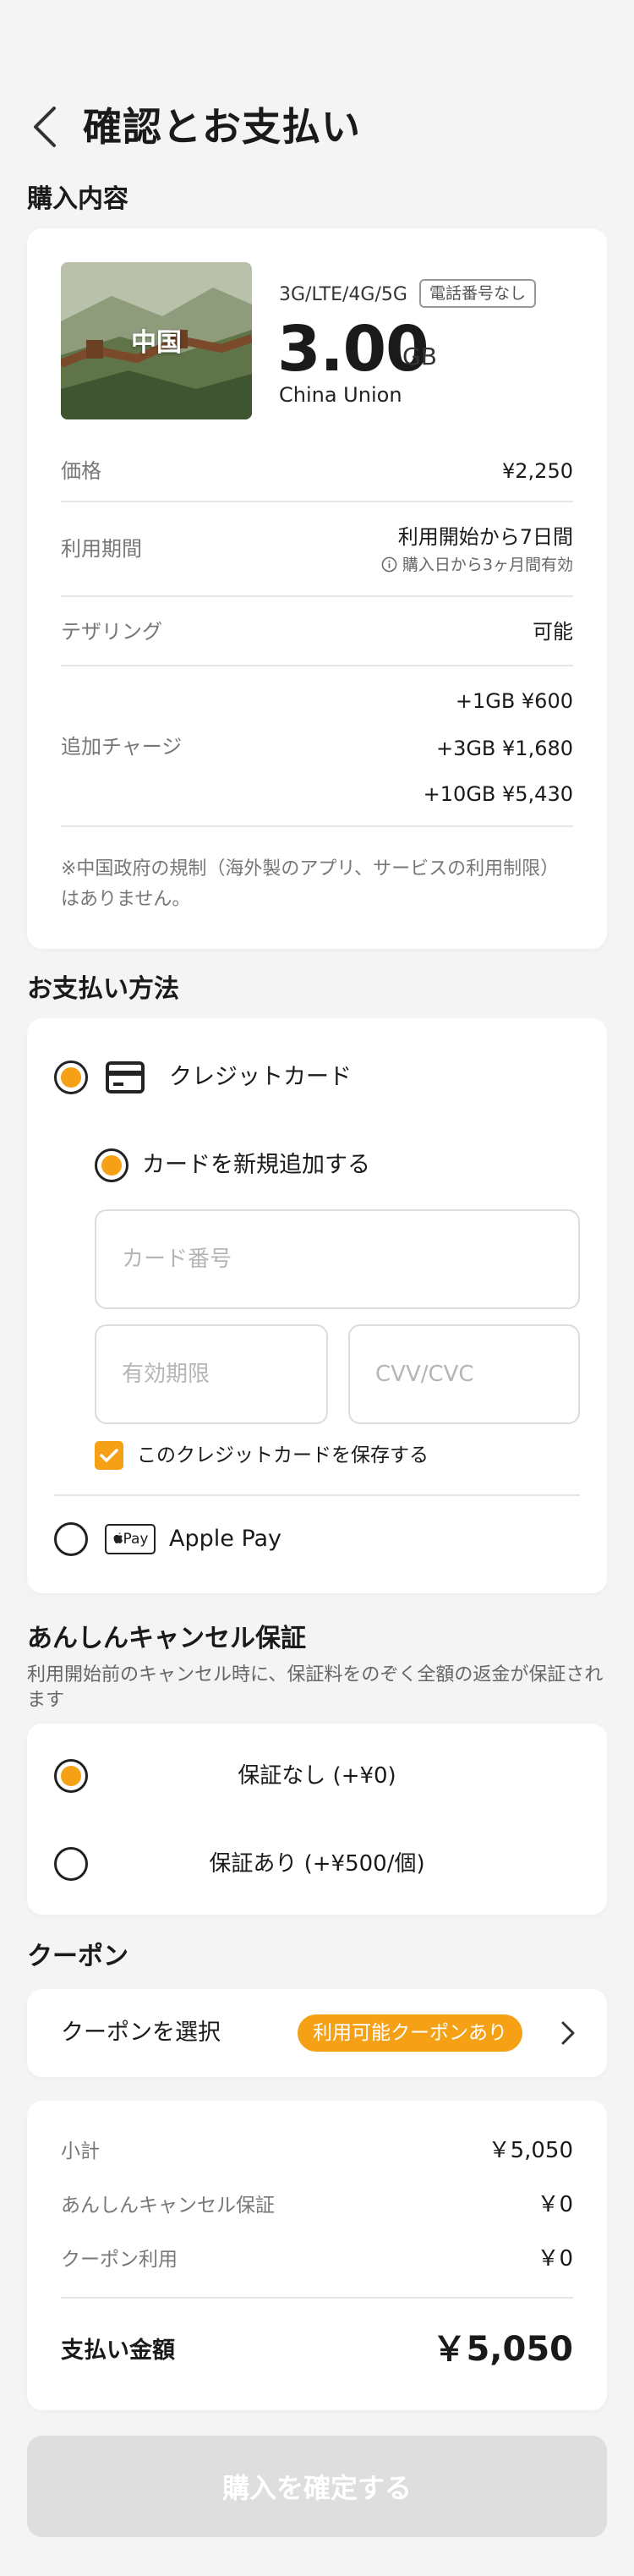 This screenshot has height=2576, width=634. What do you see at coordinates (317, 1495) in the screenshot?
I see `payment-divider` at bounding box center [317, 1495].